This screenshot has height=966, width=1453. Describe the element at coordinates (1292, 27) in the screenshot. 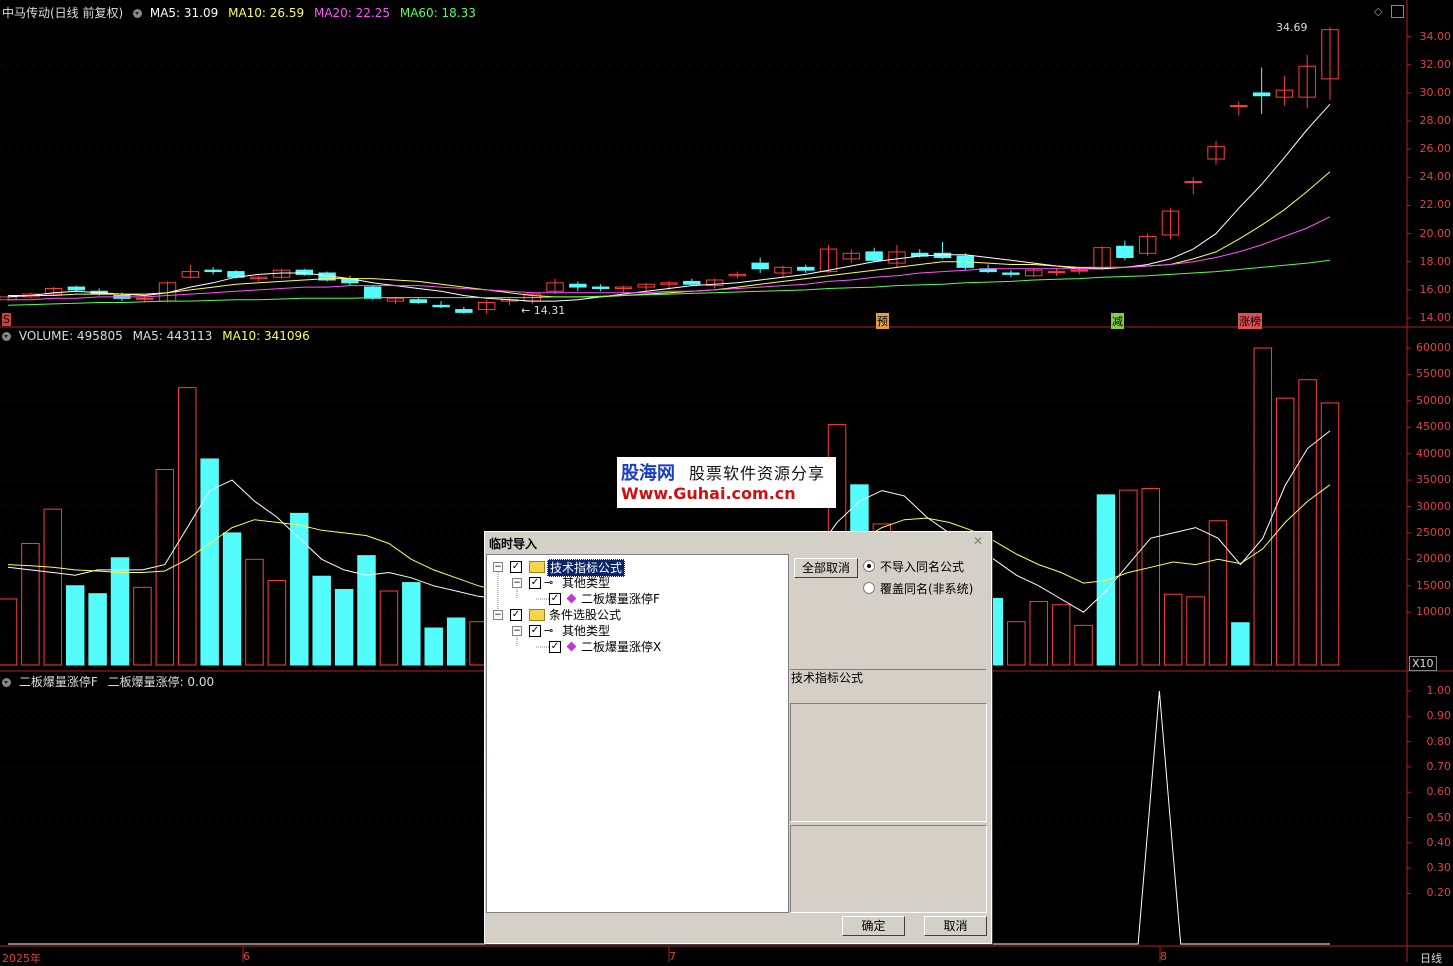

I see `high-price-label: 34.69` at that location.